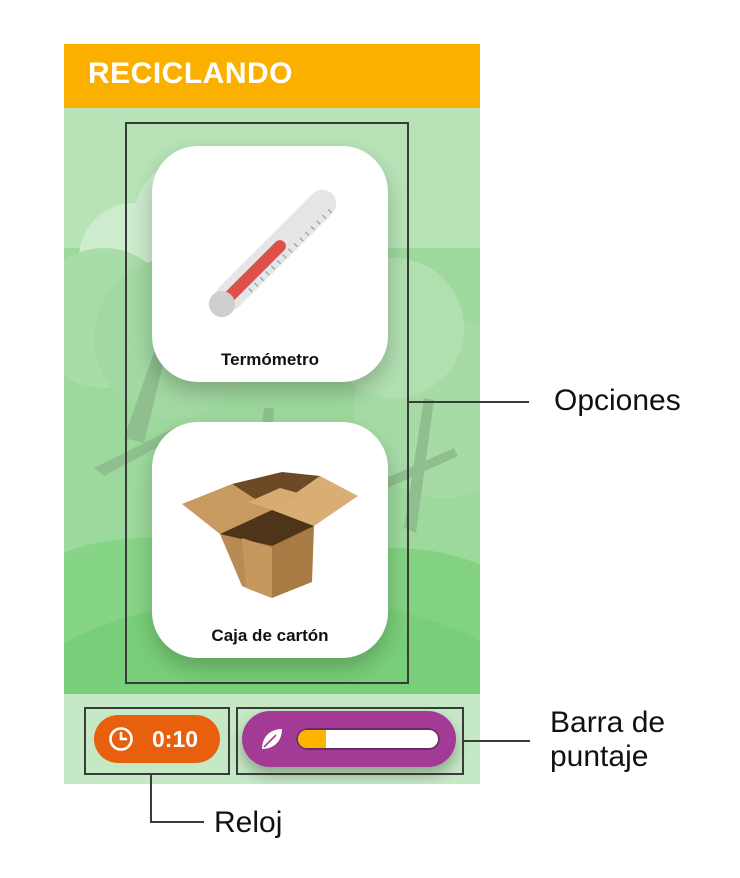  What do you see at coordinates (177, 822) in the screenshot?
I see `timer-callout-line-horizontal` at bounding box center [177, 822].